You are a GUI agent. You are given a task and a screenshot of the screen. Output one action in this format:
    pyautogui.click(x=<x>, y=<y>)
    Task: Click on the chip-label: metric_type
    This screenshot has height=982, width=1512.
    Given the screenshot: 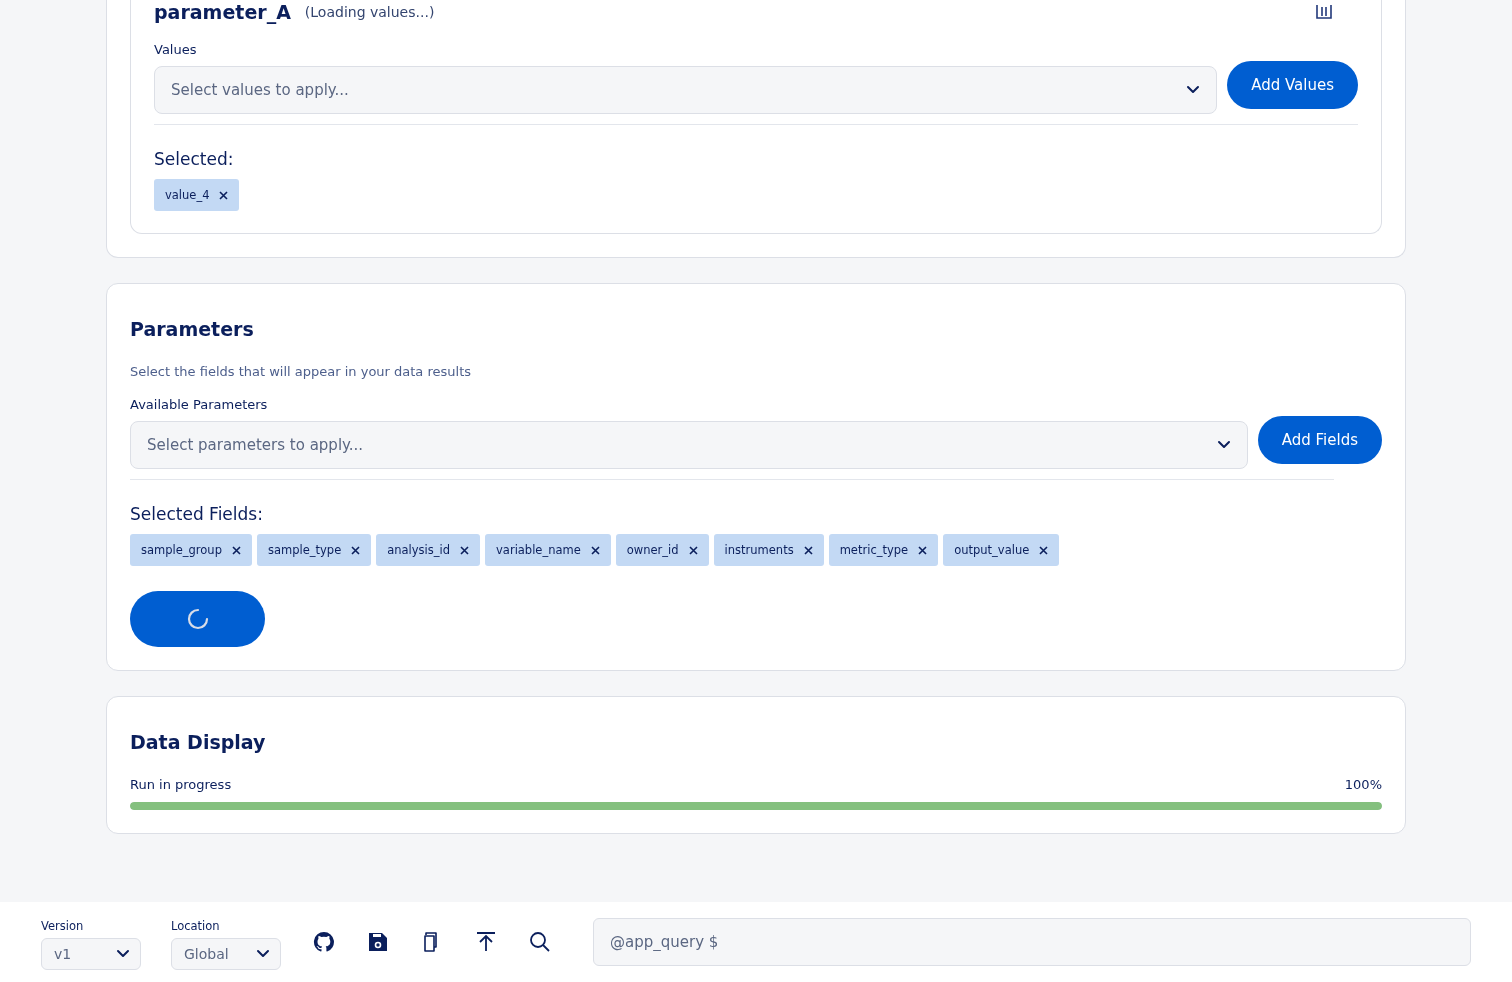 What is the action you would take?
    pyautogui.click(x=874, y=550)
    